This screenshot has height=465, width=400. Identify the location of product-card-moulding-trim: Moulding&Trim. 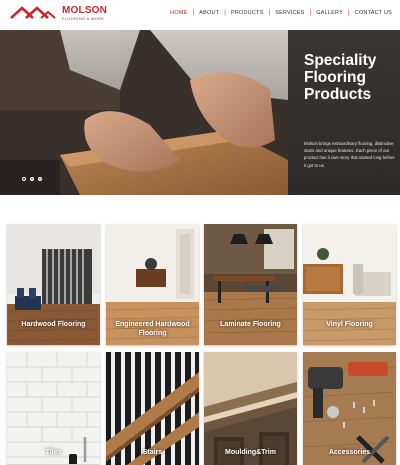
(250, 408).